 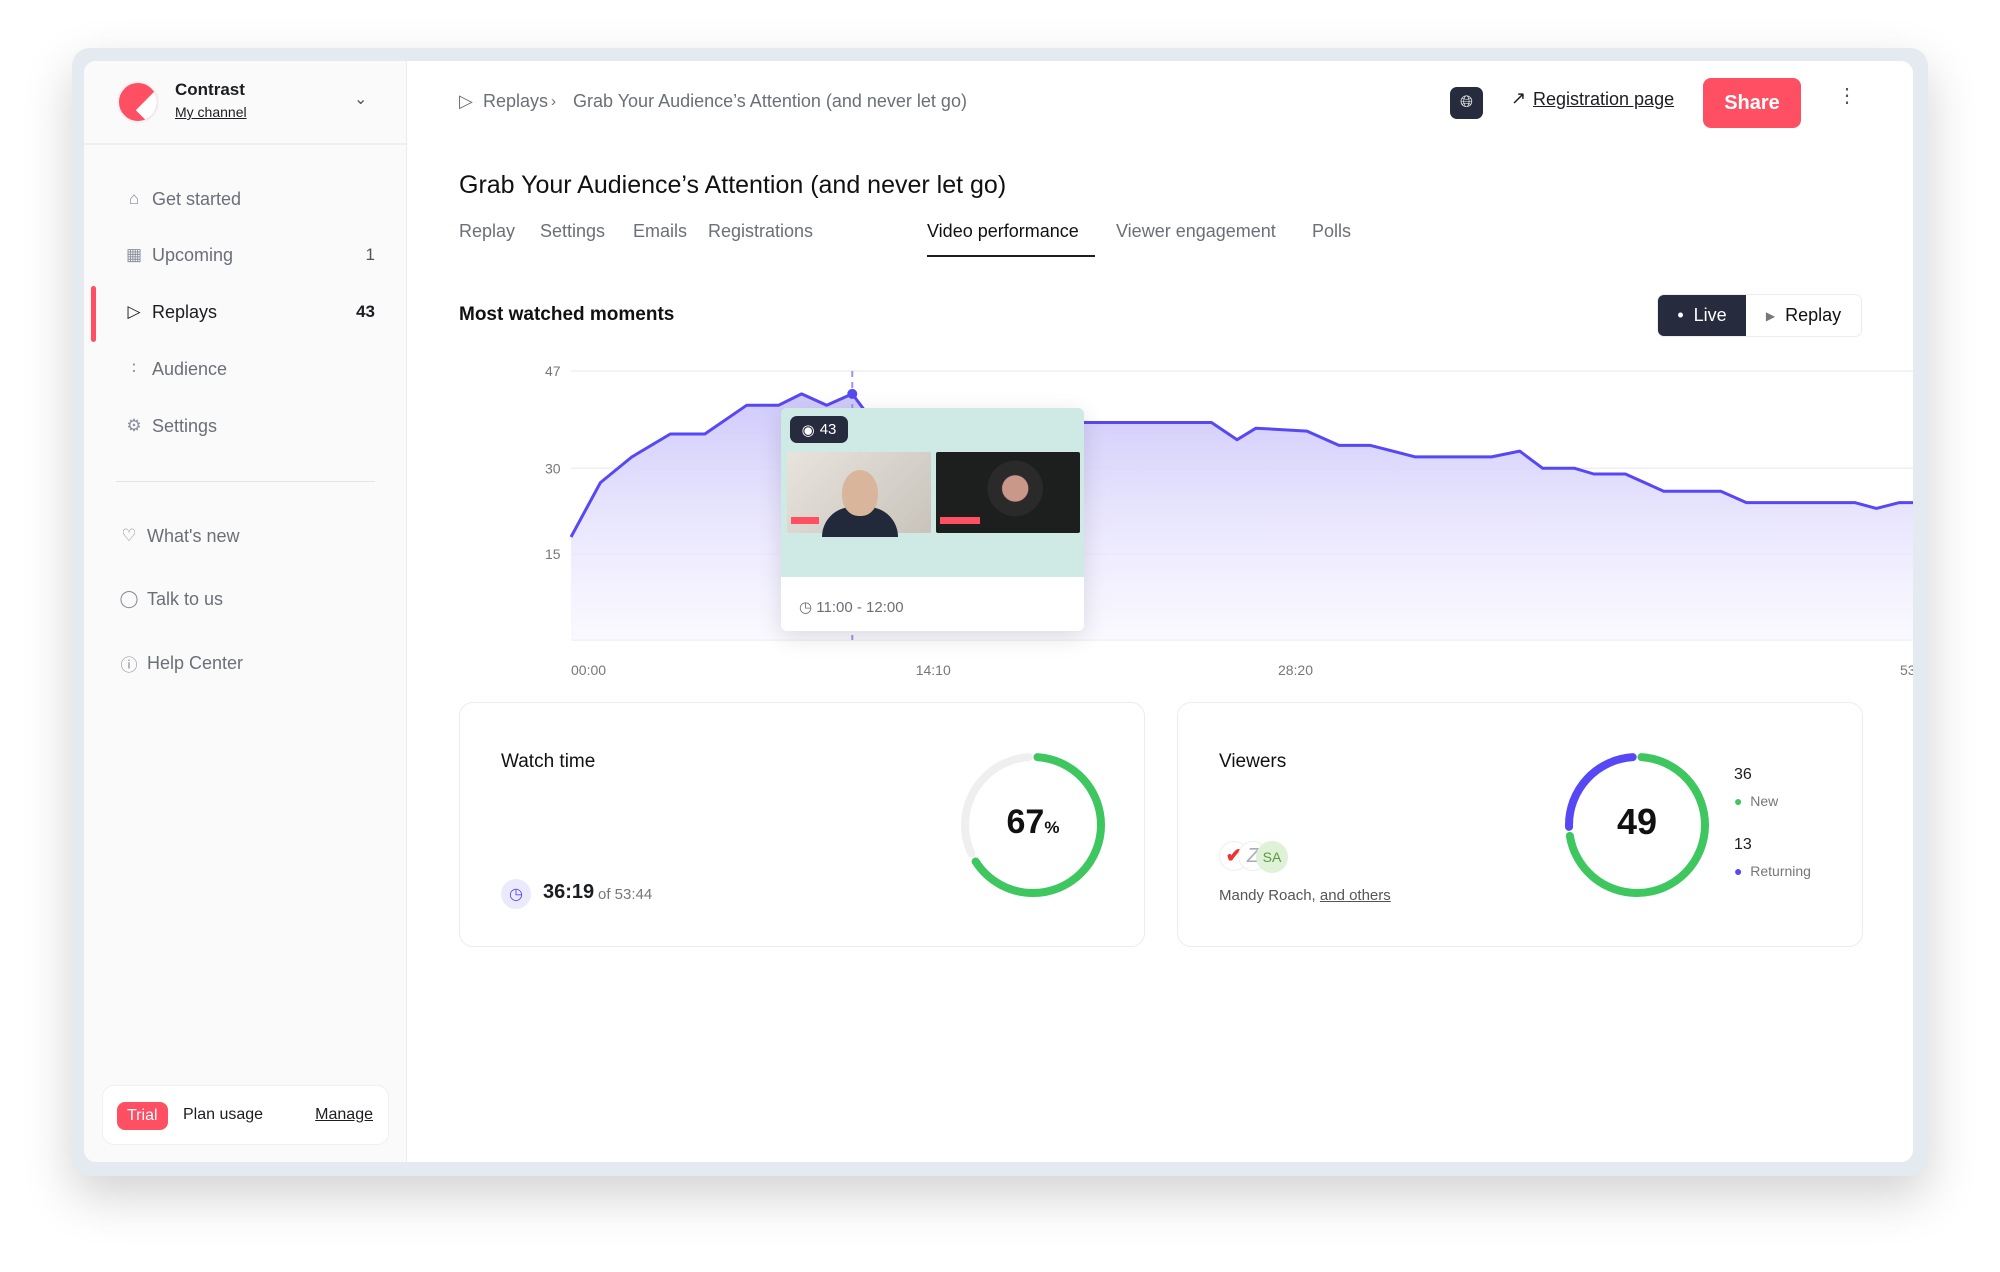 What do you see at coordinates (245, 426) in the screenshot?
I see `sidebar-item-settings: ⚙ Settings` at bounding box center [245, 426].